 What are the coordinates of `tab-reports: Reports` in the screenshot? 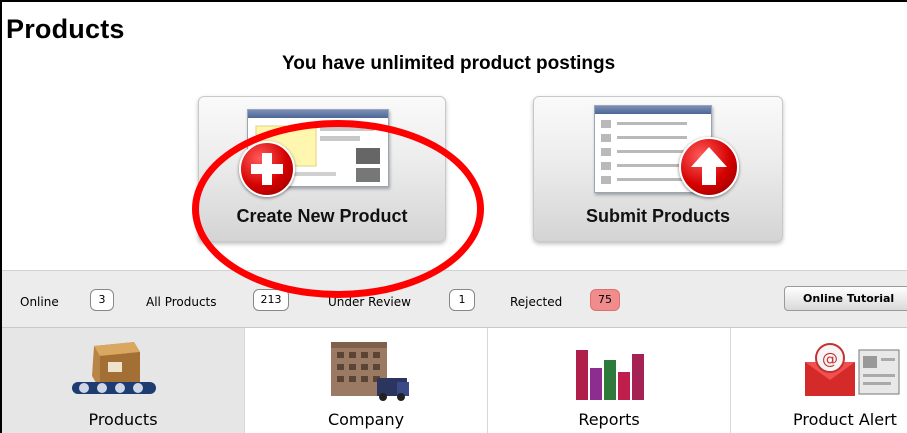 It's located at (609, 380).